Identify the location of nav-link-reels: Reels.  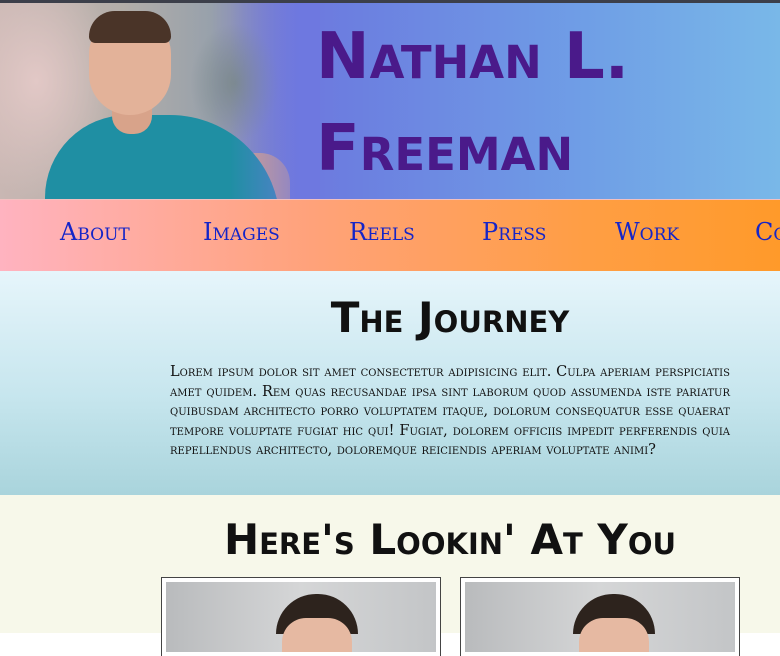
(382, 232).